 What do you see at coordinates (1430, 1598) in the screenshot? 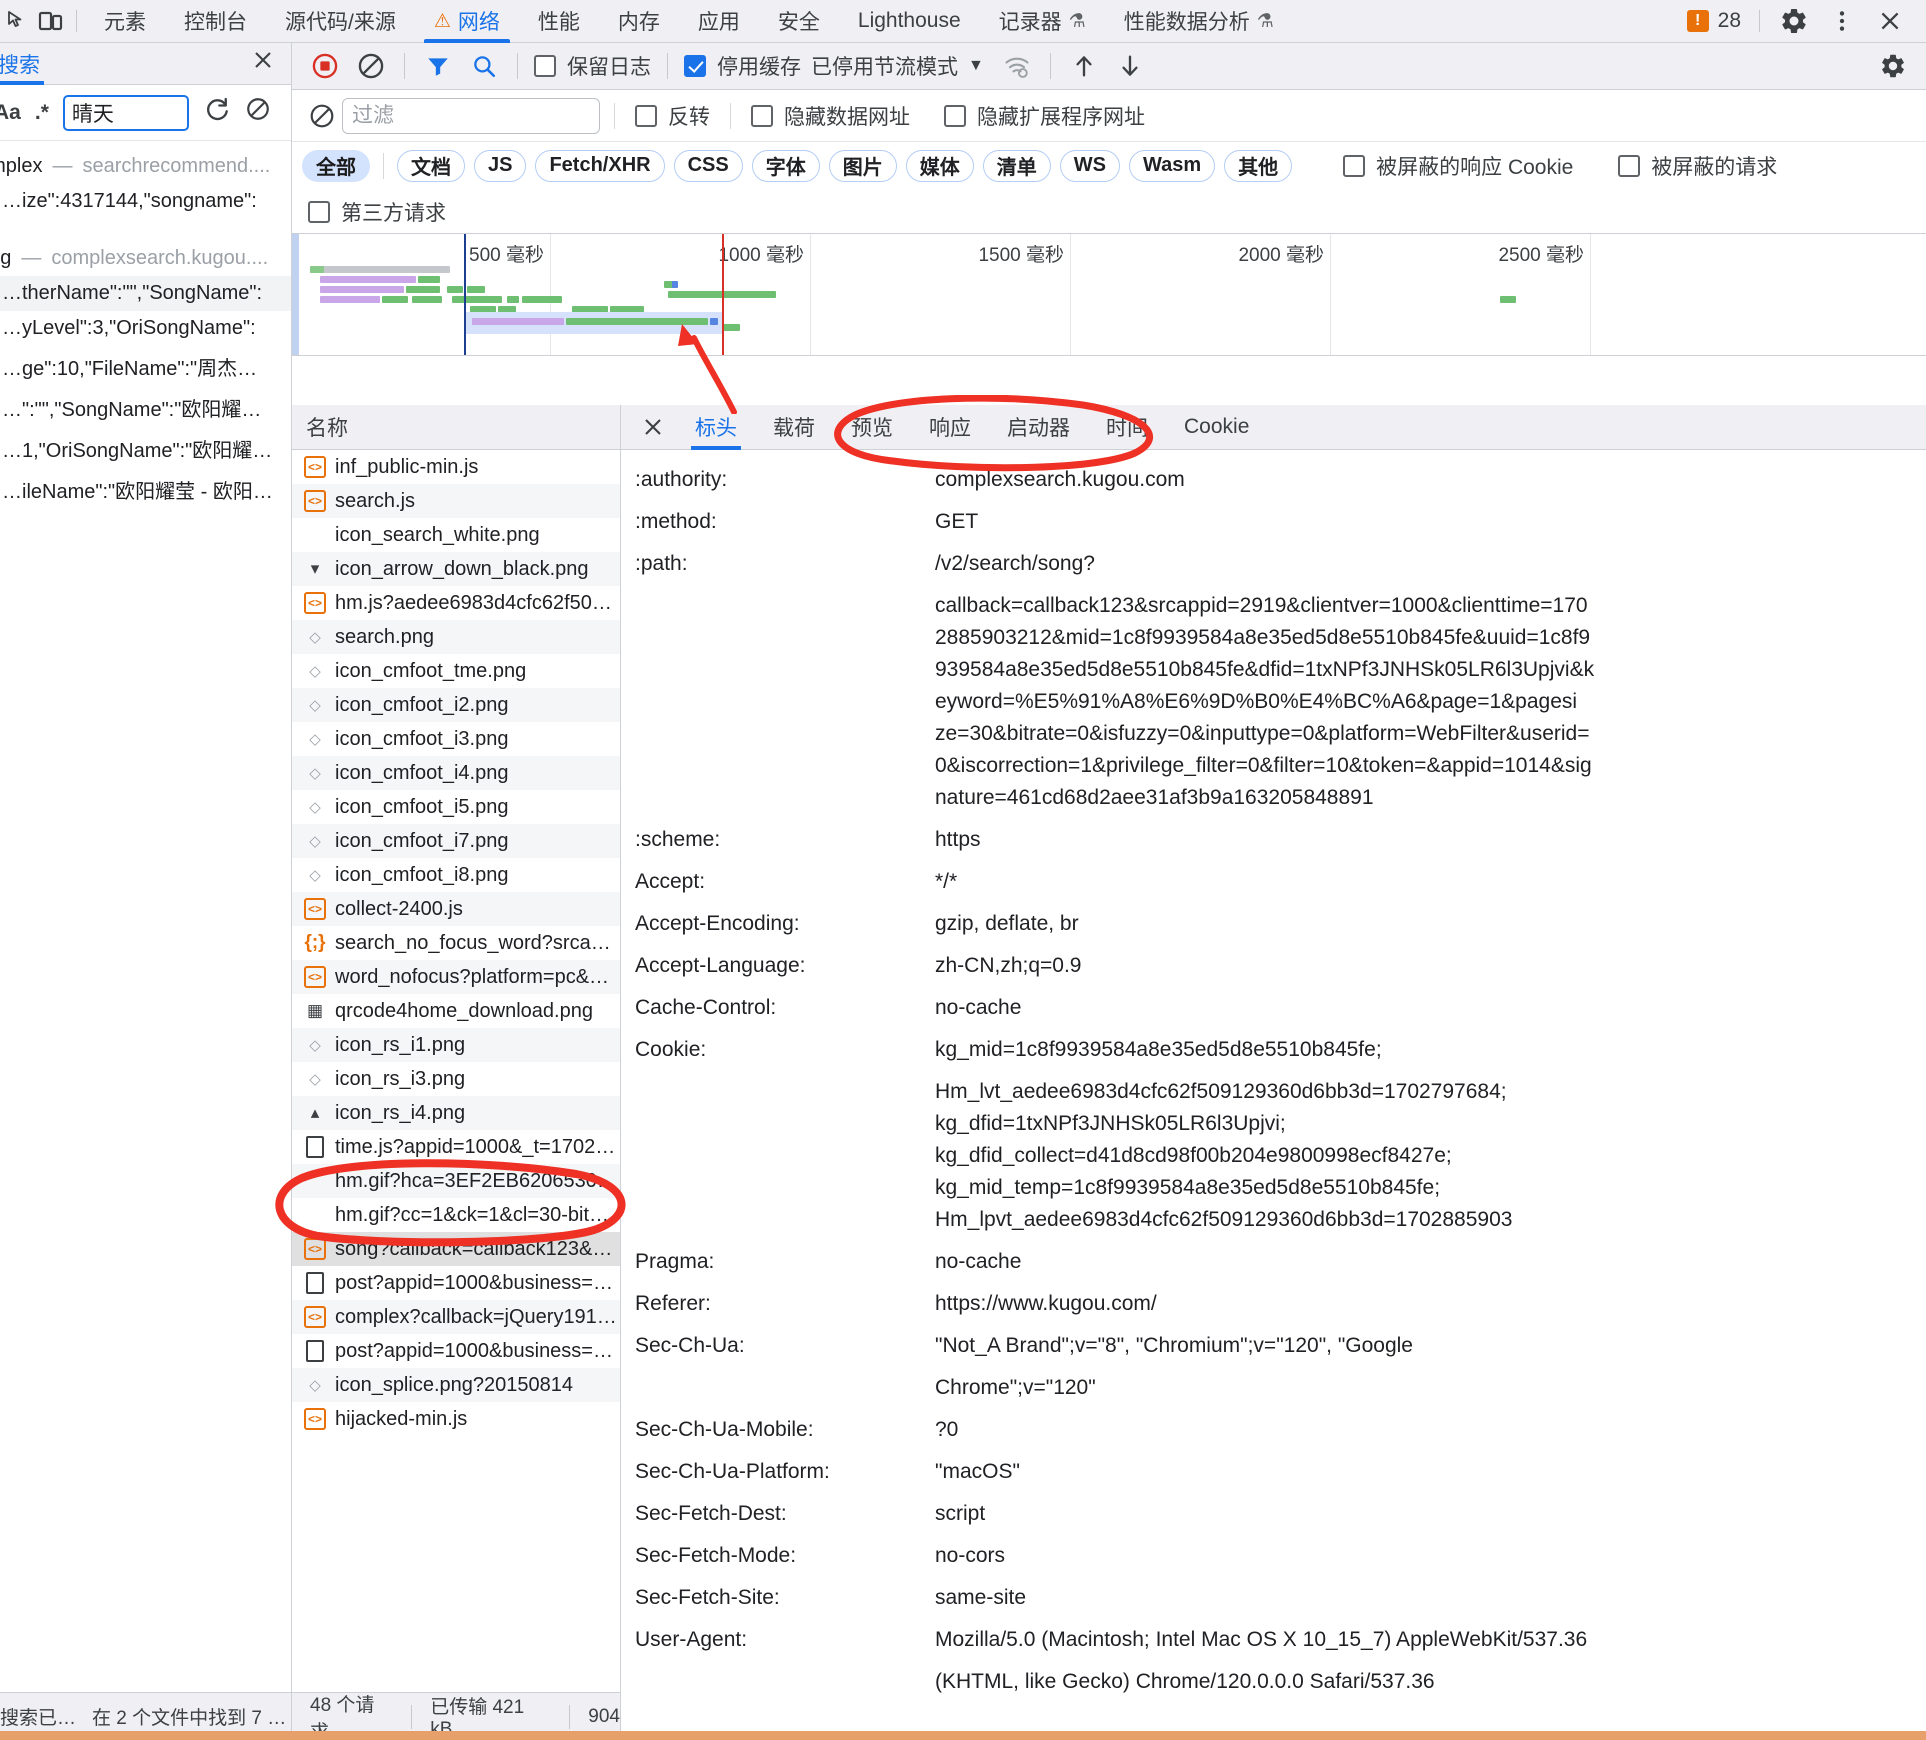
I see `header-value: same-site` at bounding box center [1430, 1598].